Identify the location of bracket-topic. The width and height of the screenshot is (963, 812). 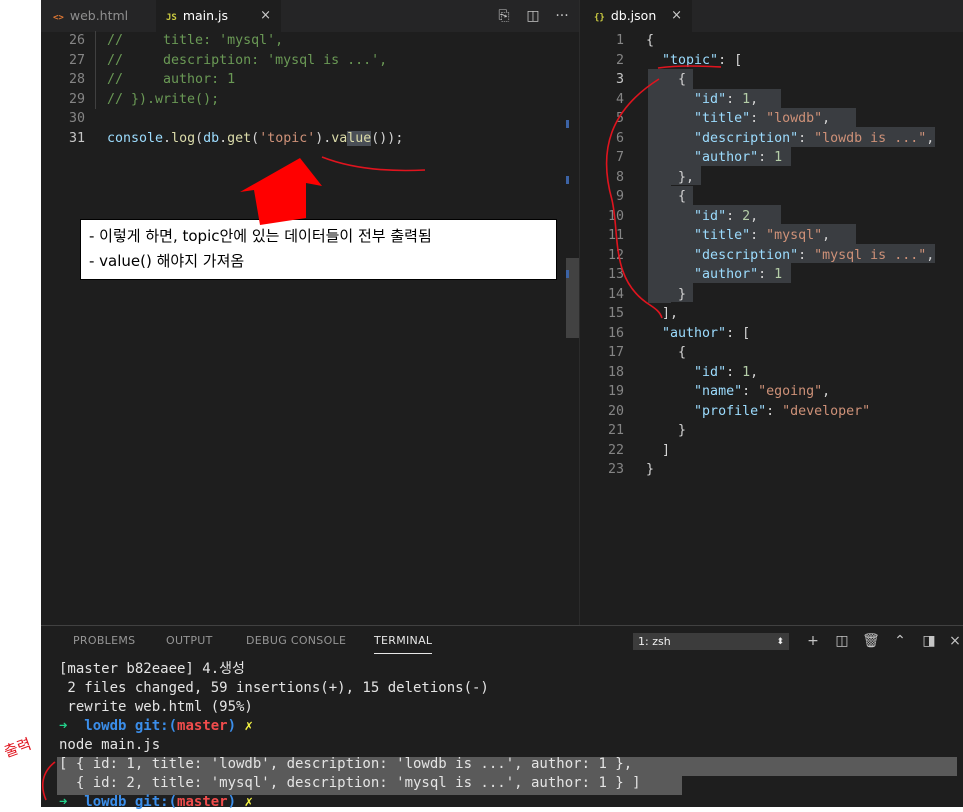
(634, 198).